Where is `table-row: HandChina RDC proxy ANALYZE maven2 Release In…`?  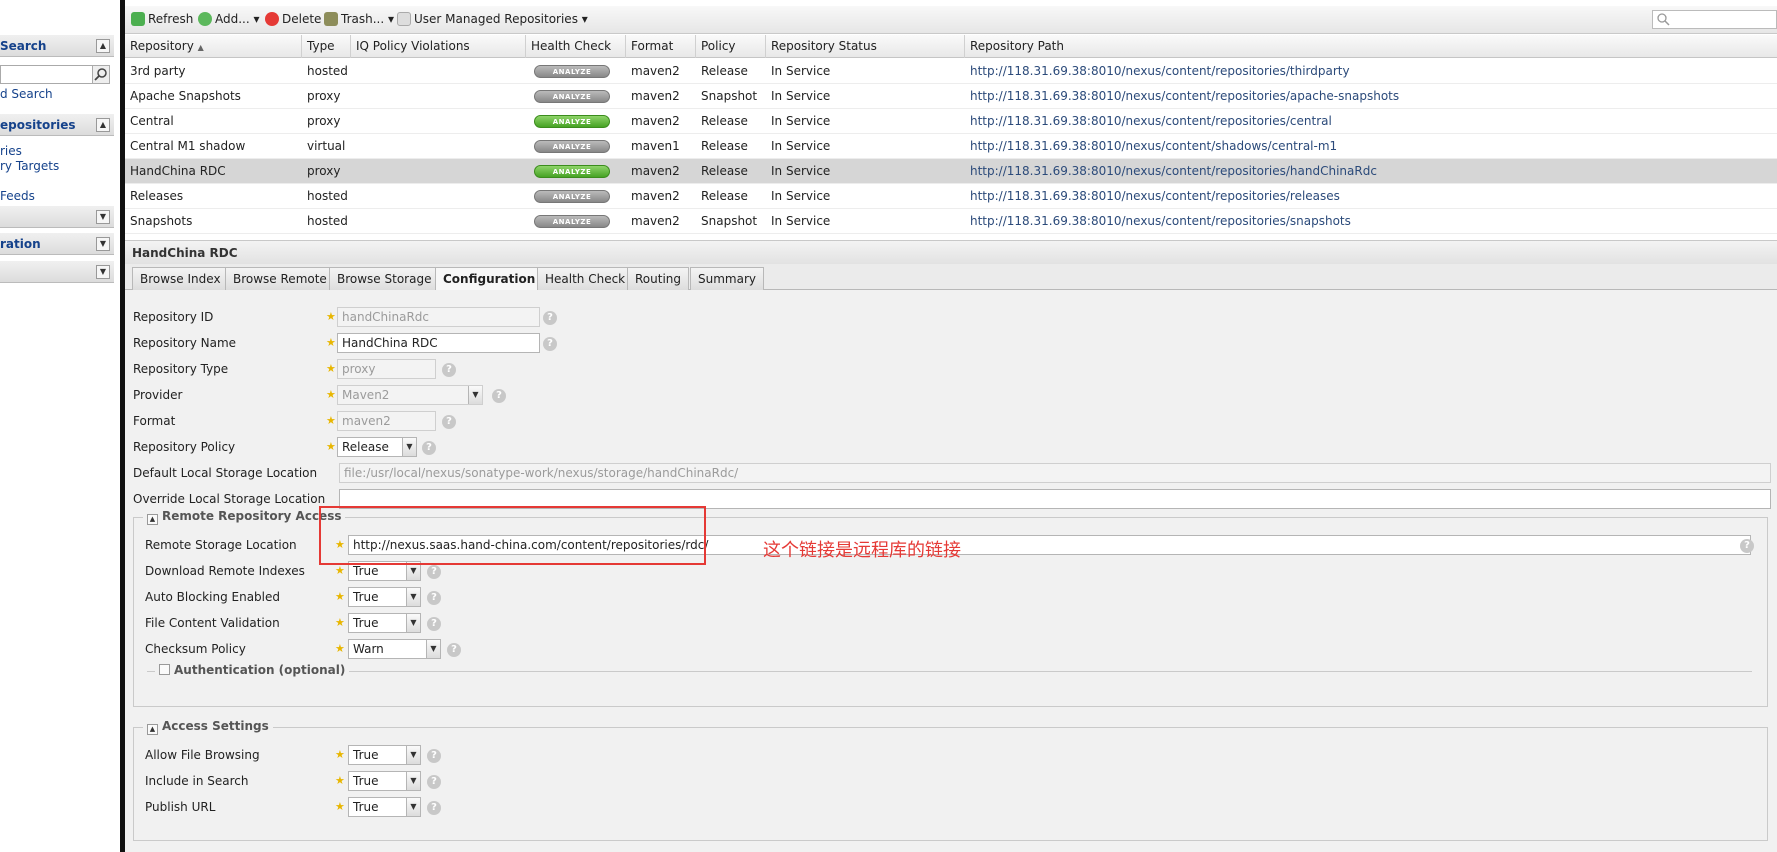
table-row: HandChina RDC proxy ANALYZE maven2 Release In… is located at coordinates (951, 171).